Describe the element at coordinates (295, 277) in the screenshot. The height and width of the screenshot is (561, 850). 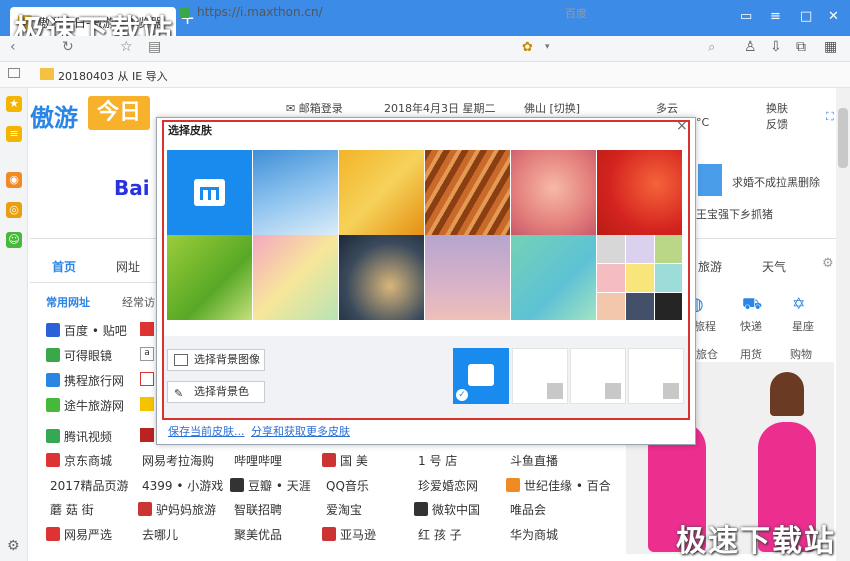
I see `skin-pastel` at that location.